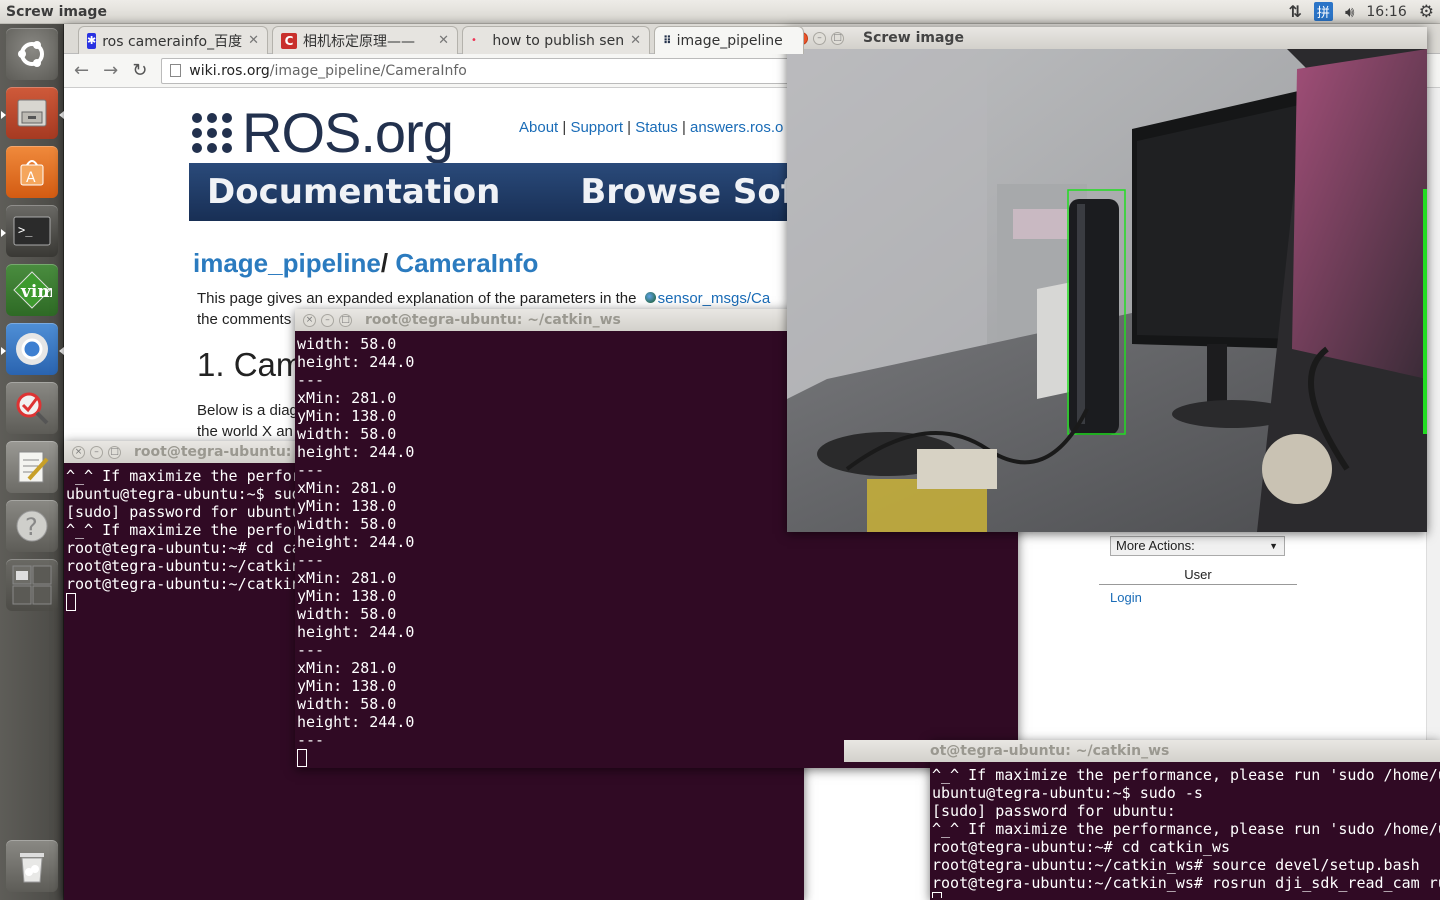  Describe the element at coordinates (353, 192) in the screenshot. I see `banner-documentation: Documentation` at that location.